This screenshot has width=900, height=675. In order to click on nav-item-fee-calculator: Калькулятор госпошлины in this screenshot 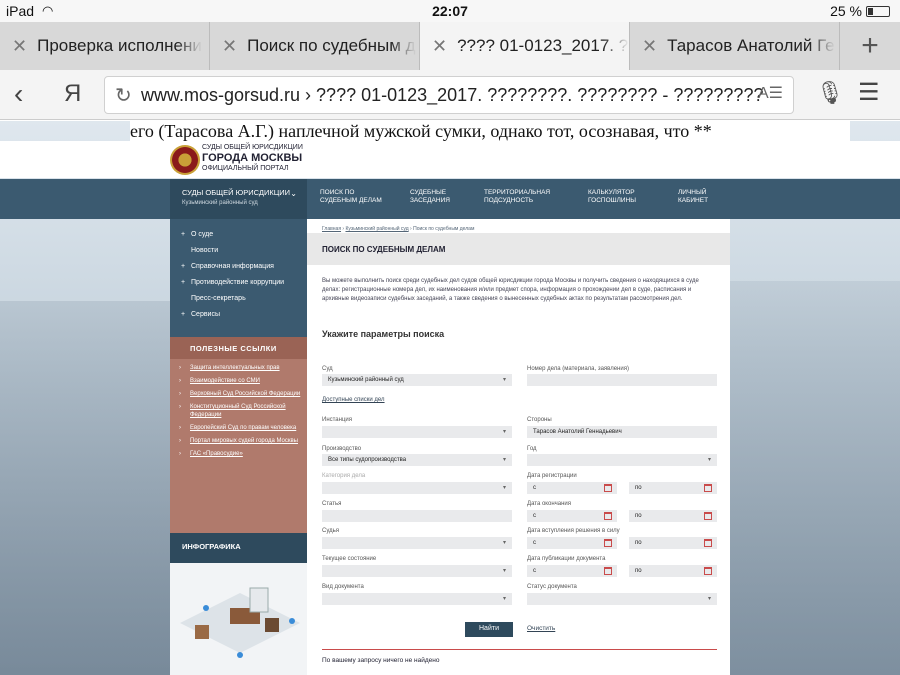, I will do `click(612, 197)`.